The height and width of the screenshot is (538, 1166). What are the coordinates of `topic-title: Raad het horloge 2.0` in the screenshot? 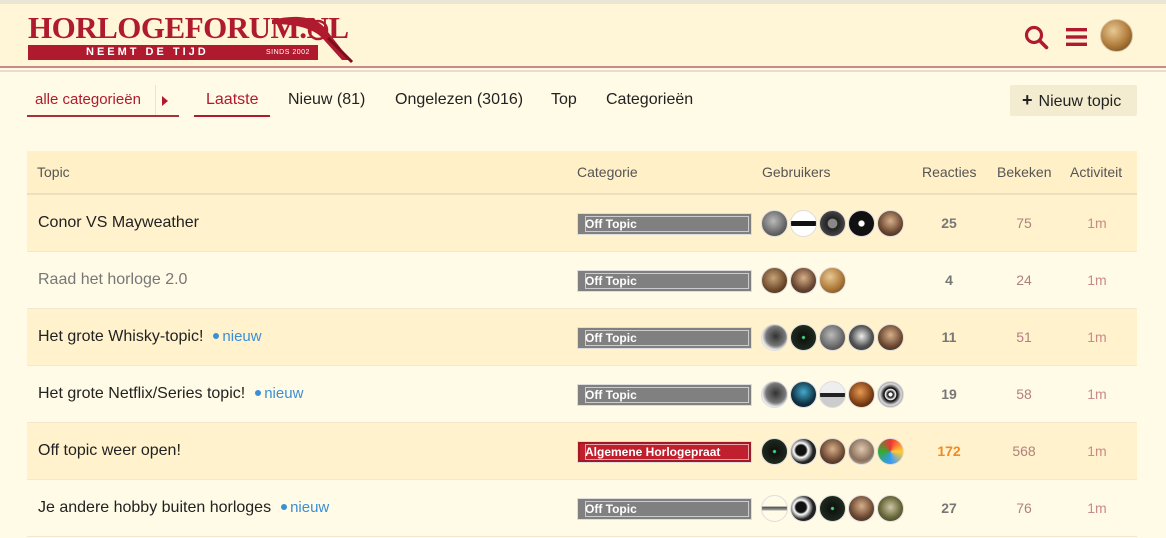 It's located at (113, 279).